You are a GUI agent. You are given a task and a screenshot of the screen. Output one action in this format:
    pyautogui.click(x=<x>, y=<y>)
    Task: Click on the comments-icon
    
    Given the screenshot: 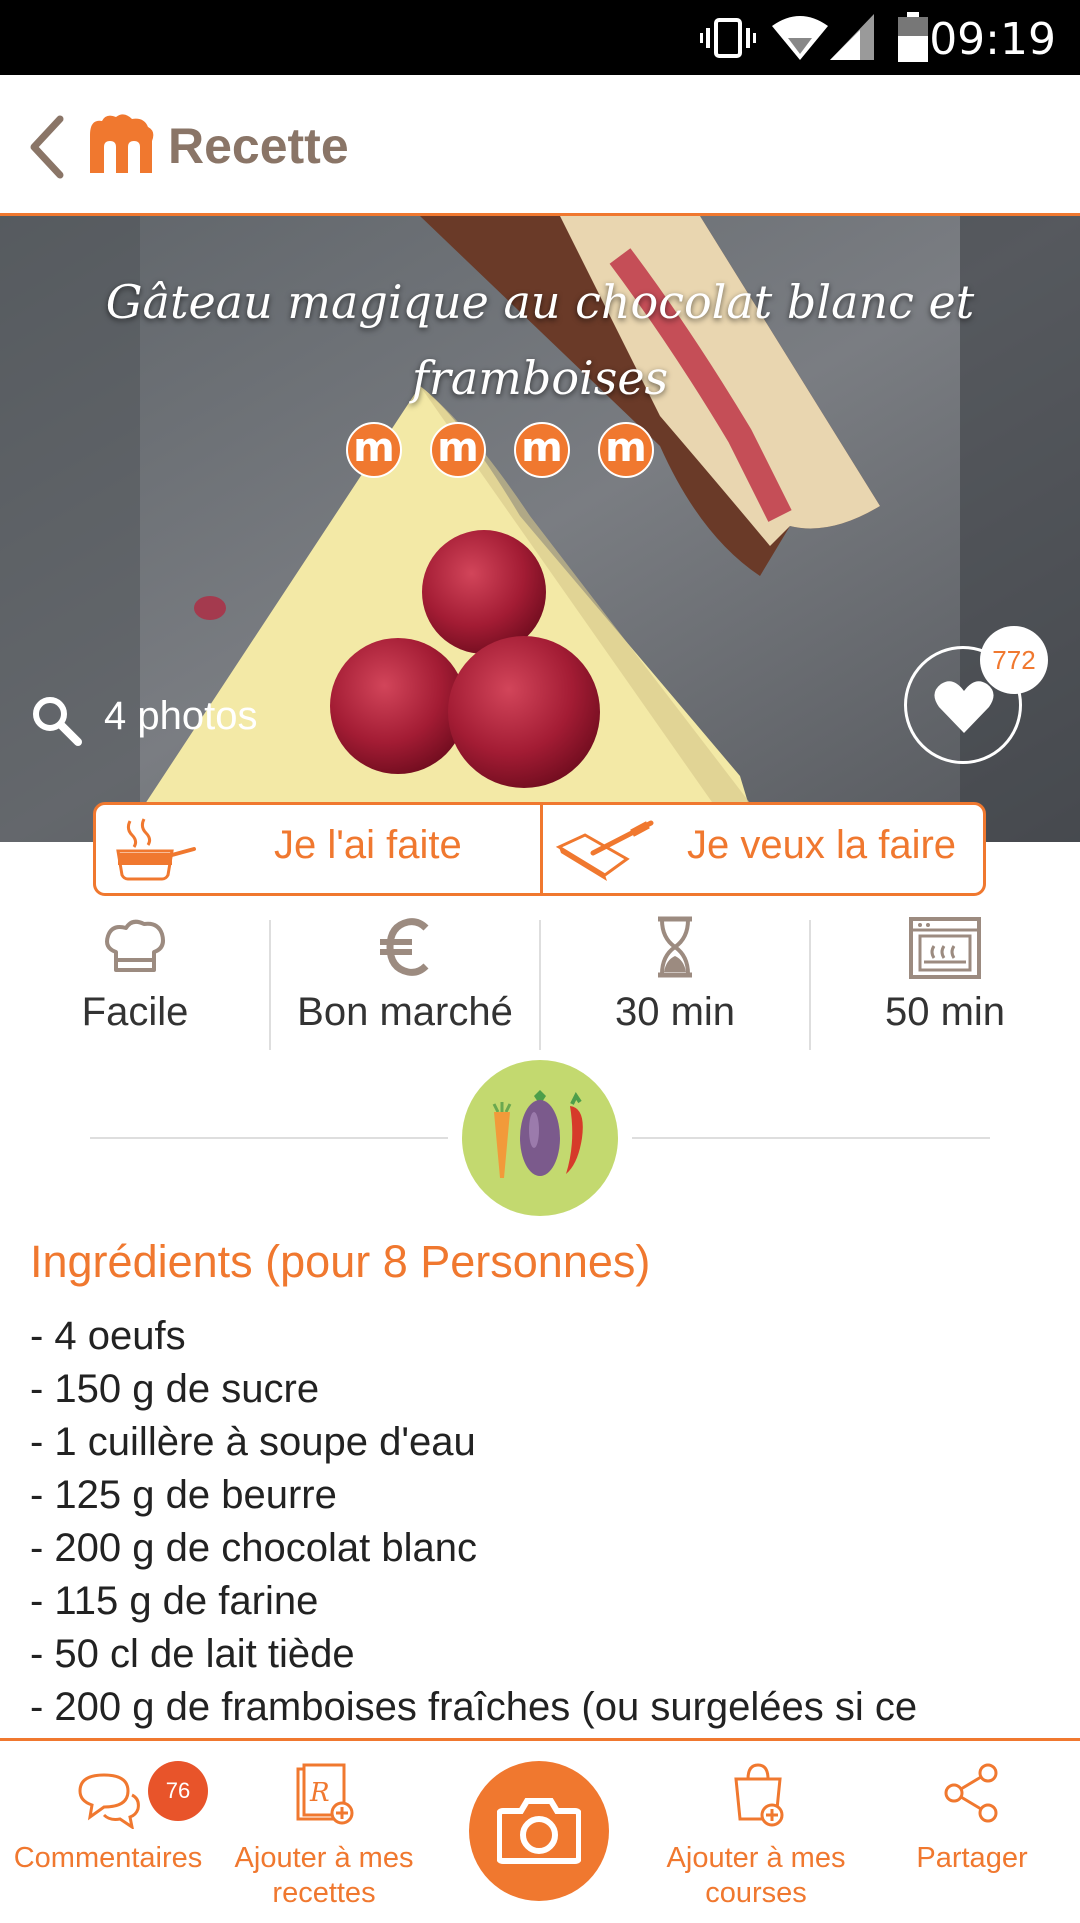 What is the action you would take?
    pyautogui.click(x=109, y=1801)
    